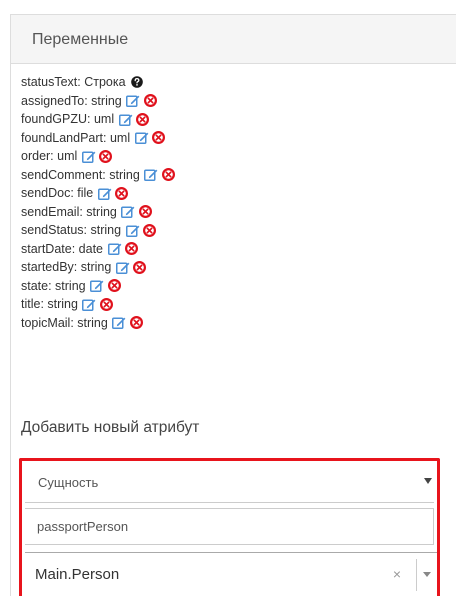 Image resolution: width=456 pixels, height=597 pixels. Describe the element at coordinates (238, 267) in the screenshot. I see `variable-item: startedBy: string` at that location.